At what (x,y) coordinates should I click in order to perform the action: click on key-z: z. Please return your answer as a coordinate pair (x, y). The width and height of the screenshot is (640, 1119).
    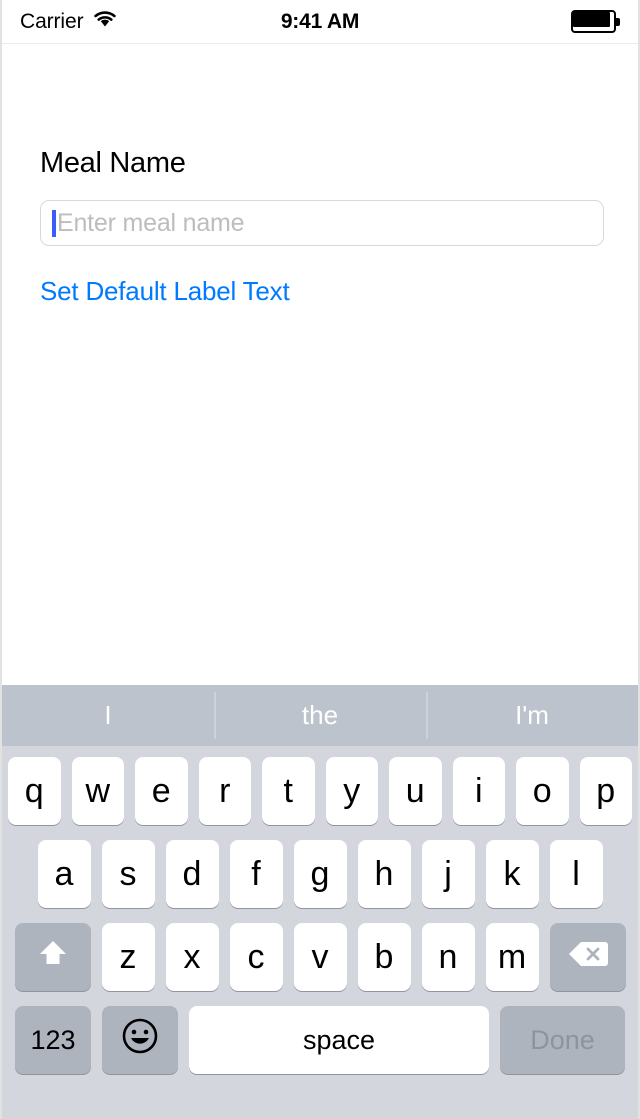
    Looking at the image, I should click on (128, 957).